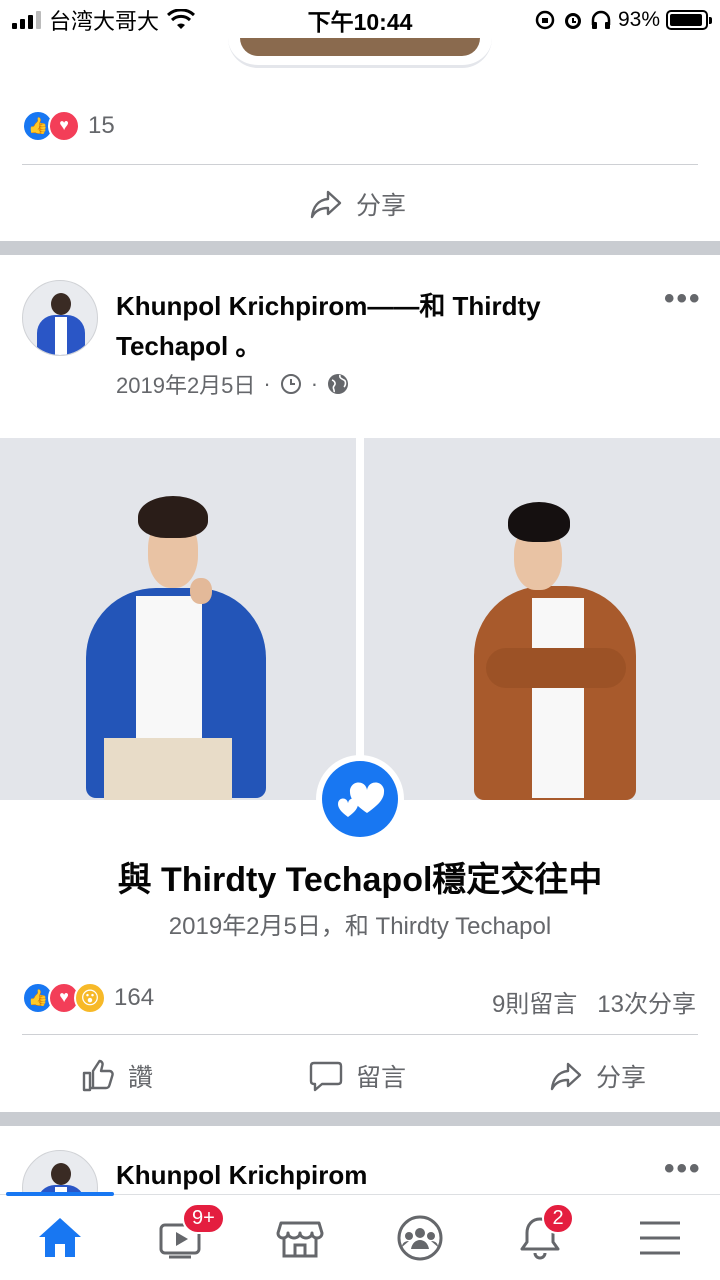 This screenshot has height=1280, width=720. Describe the element at coordinates (290, 384) in the screenshot. I see `clock-icon` at that location.